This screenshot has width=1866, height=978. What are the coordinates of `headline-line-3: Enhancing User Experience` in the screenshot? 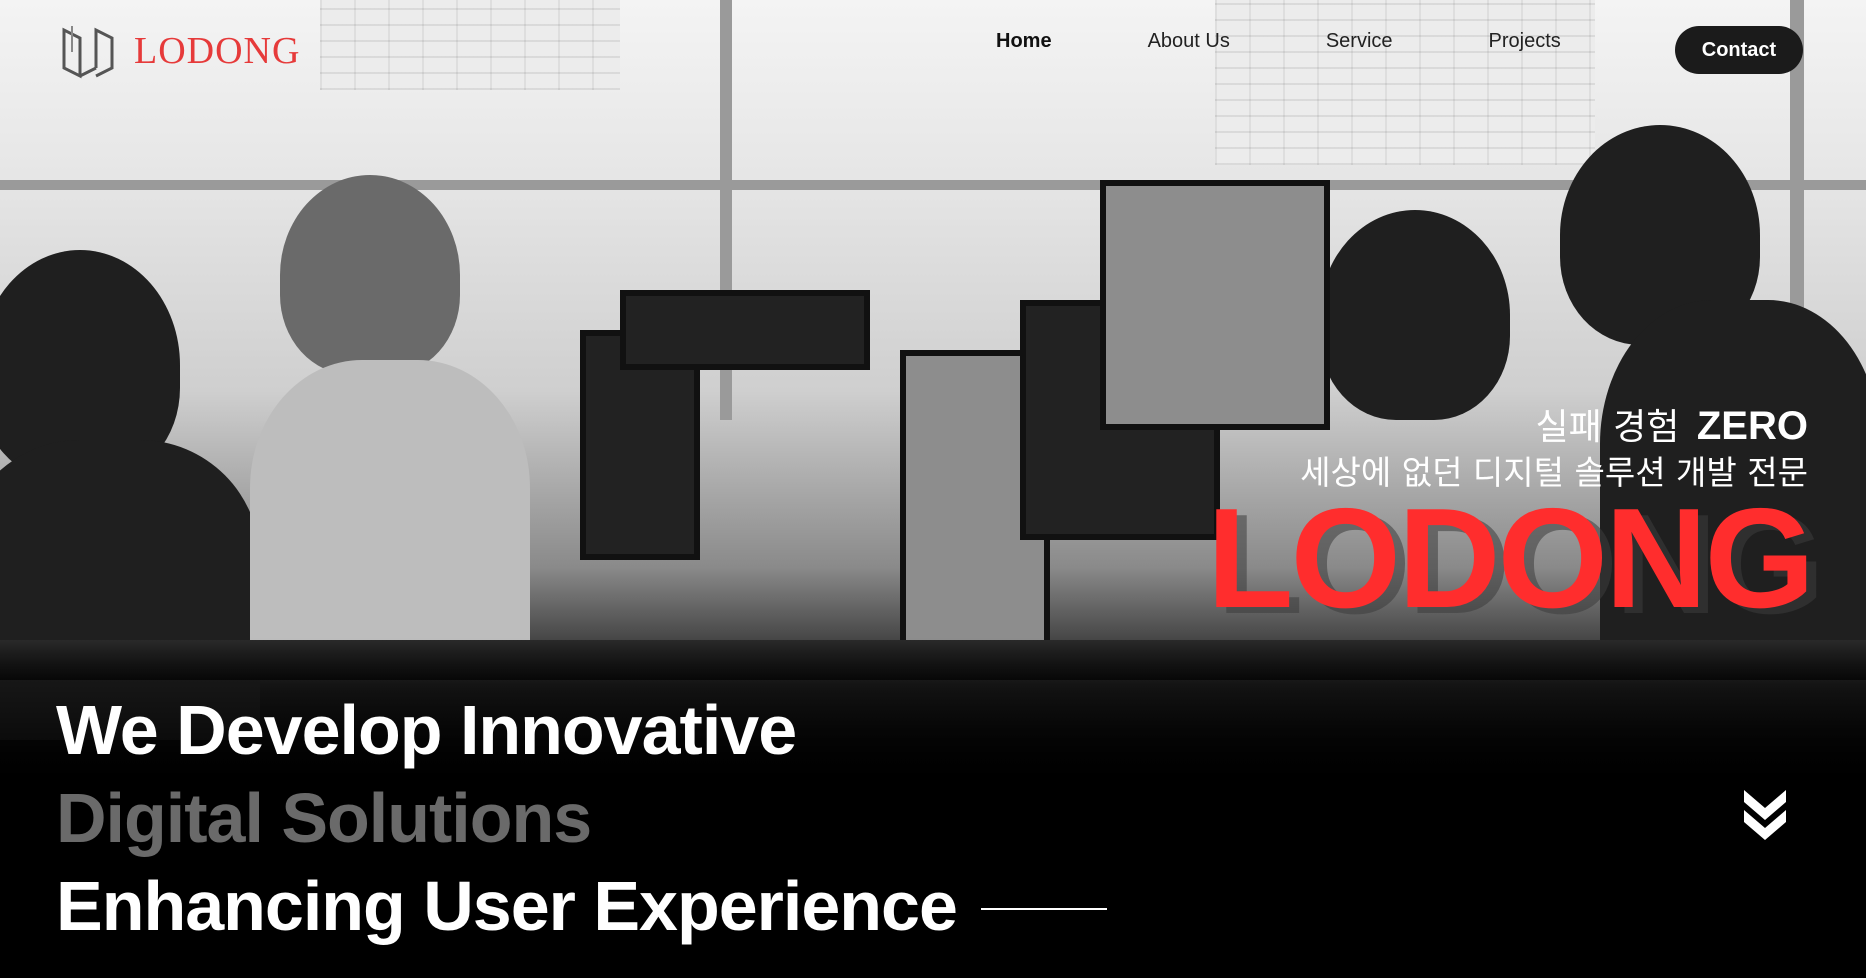 It's located at (581, 906).